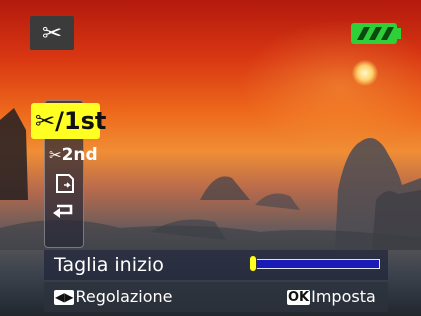 Image resolution: width=421 pixels, height=316 pixels. What do you see at coordinates (376, 33) in the screenshot?
I see `battery-full-icon` at bounding box center [376, 33].